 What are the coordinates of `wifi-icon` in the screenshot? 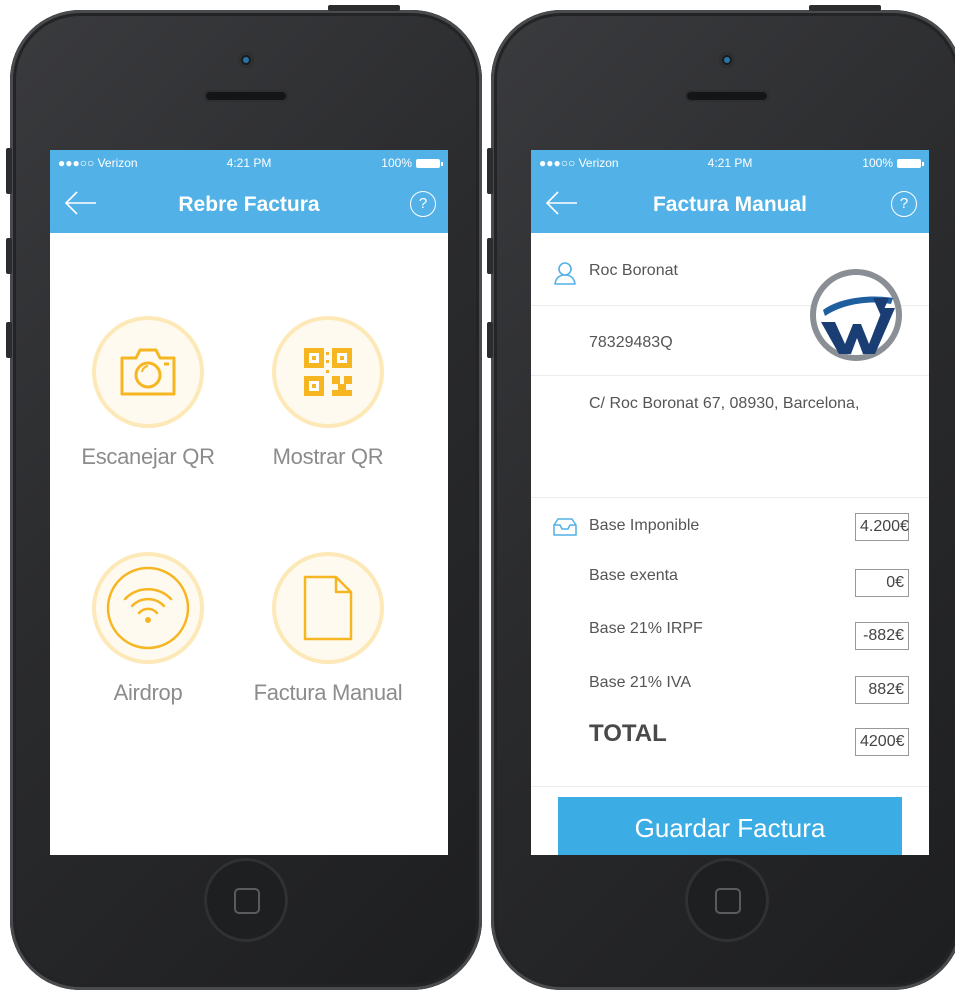 It's located at (148, 608).